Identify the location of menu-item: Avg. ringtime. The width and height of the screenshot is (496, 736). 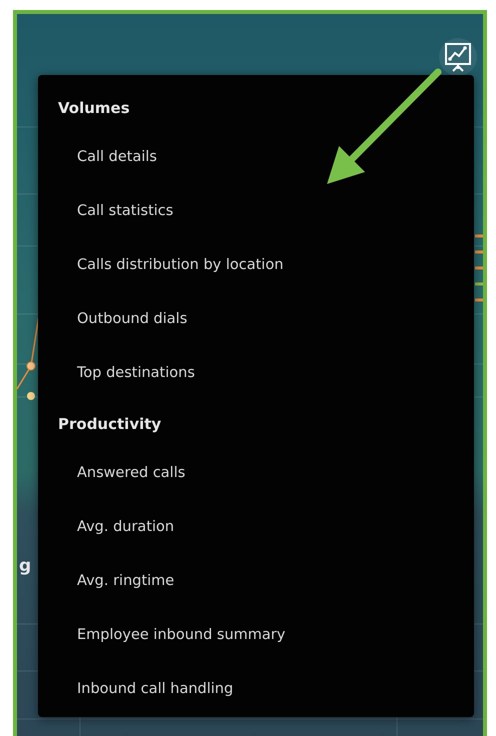
(256, 582).